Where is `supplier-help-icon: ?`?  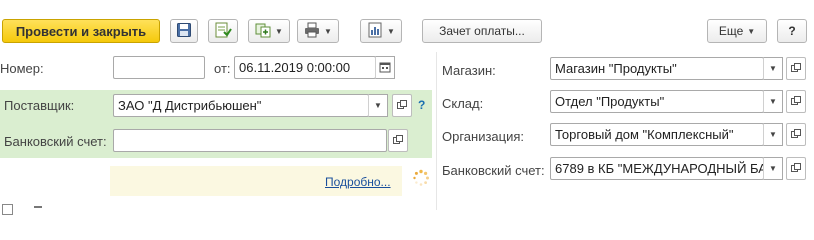
supplier-help-icon: ? is located at coordinates (421, 105).